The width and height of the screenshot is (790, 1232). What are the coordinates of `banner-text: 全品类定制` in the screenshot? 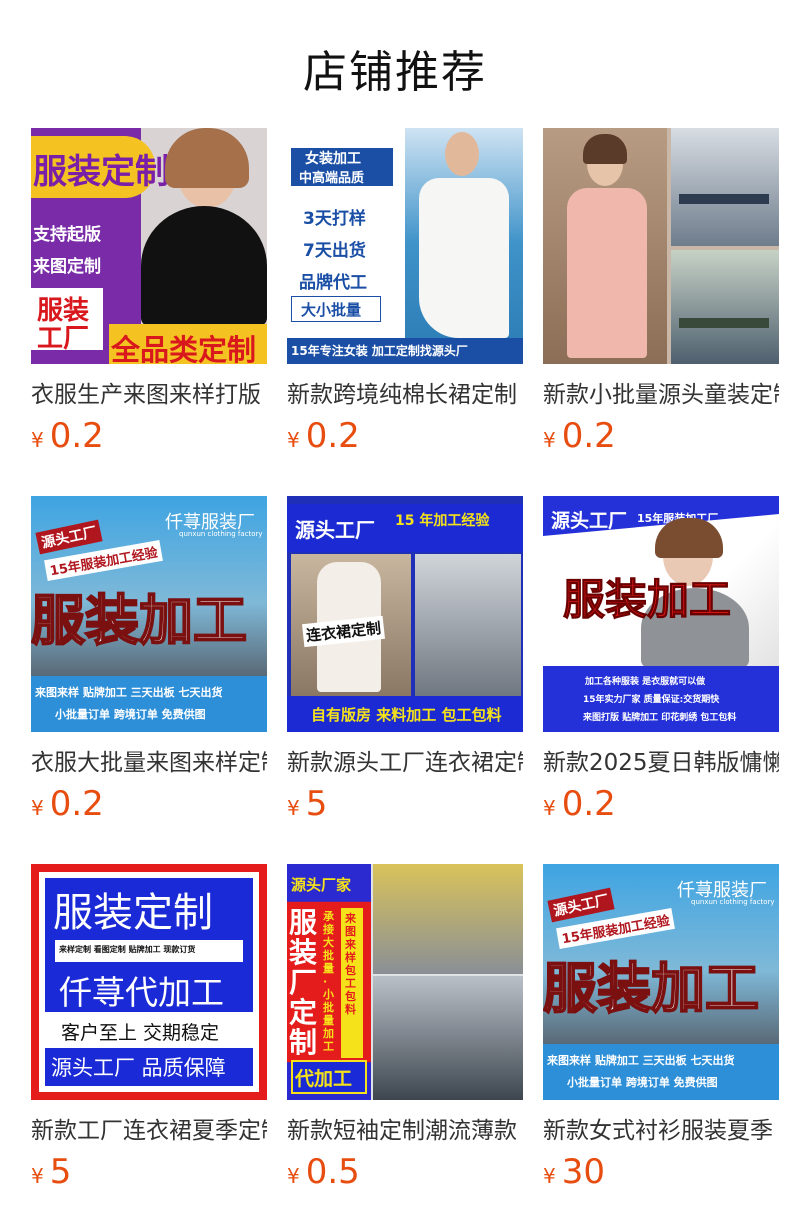 It's located at (184, 348).